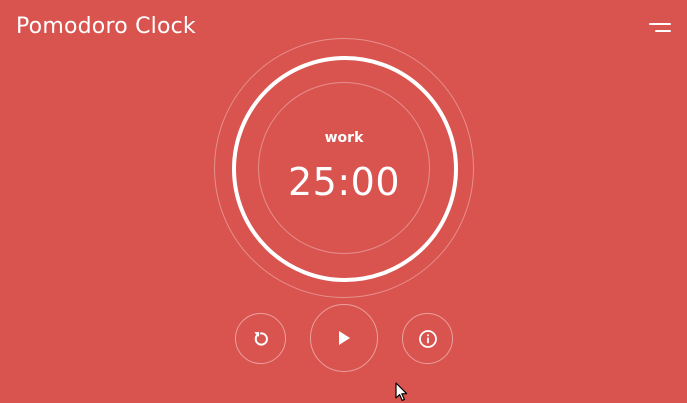 Image resolution: width=687 pixels, height=403 pixels. I want to click on reset-icon, so click(261, 338).